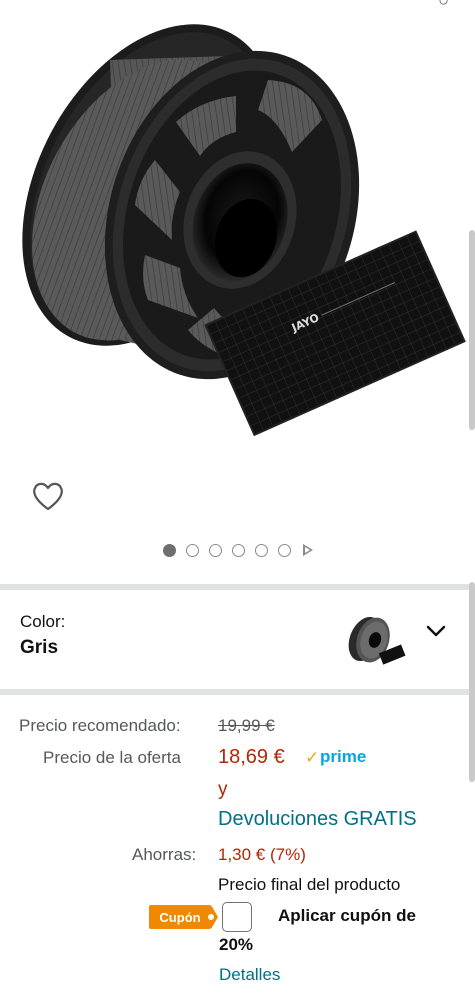 This screenshot has height=995, width=475. What do you see at coordinates (436, 631) in the screenshot?
I see `chevron-down-icon` at bounding box center [436, 631].